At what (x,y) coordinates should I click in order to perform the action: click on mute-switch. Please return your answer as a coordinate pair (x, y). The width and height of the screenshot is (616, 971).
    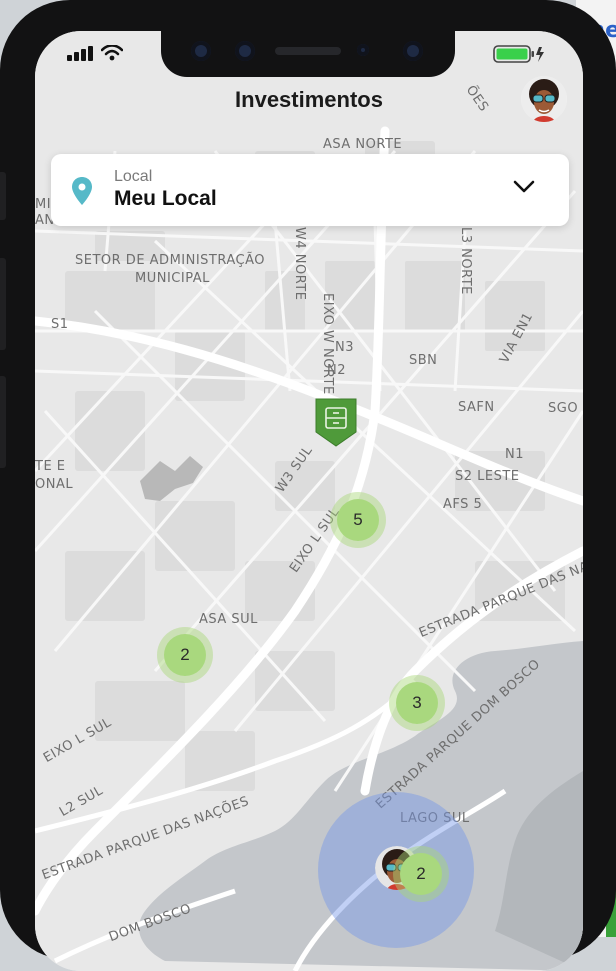
    Looking at the image, I should click on (3, 196).